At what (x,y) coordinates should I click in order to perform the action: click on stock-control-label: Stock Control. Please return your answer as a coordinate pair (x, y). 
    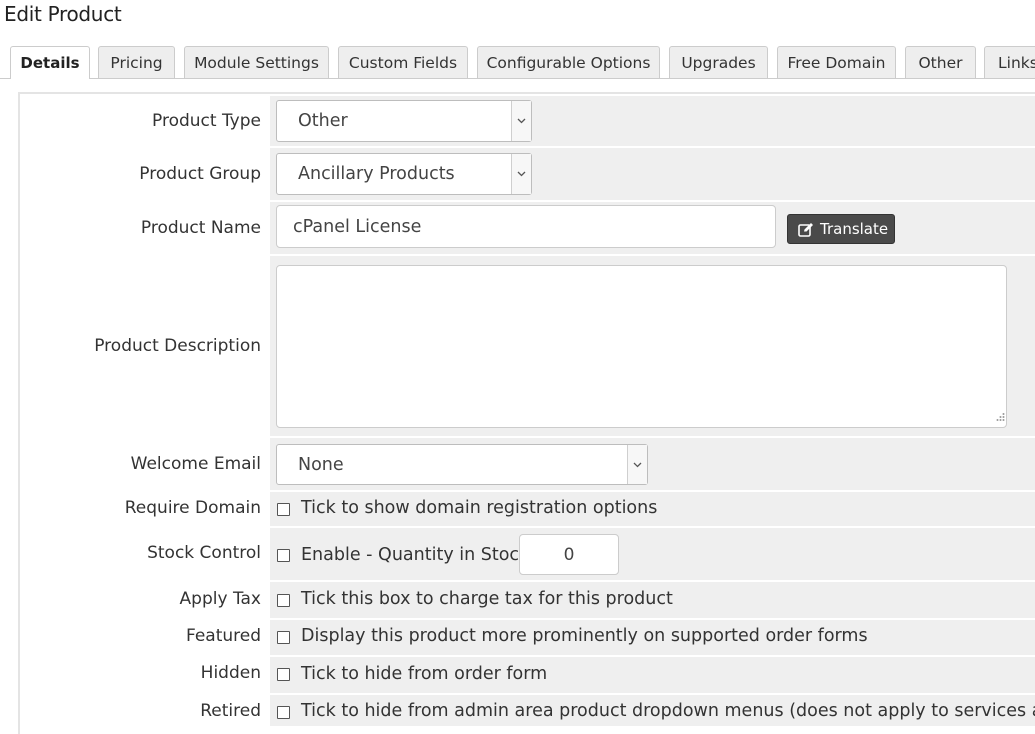
    Looking at the image, I should click on (204, 553).